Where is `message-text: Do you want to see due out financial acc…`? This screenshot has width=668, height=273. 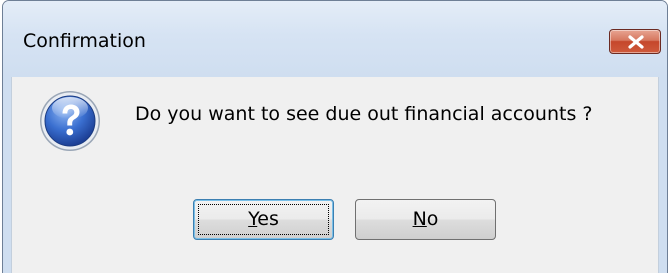 message-text: Do you want to see due out financial acc… is located at coordinates (364, 114).